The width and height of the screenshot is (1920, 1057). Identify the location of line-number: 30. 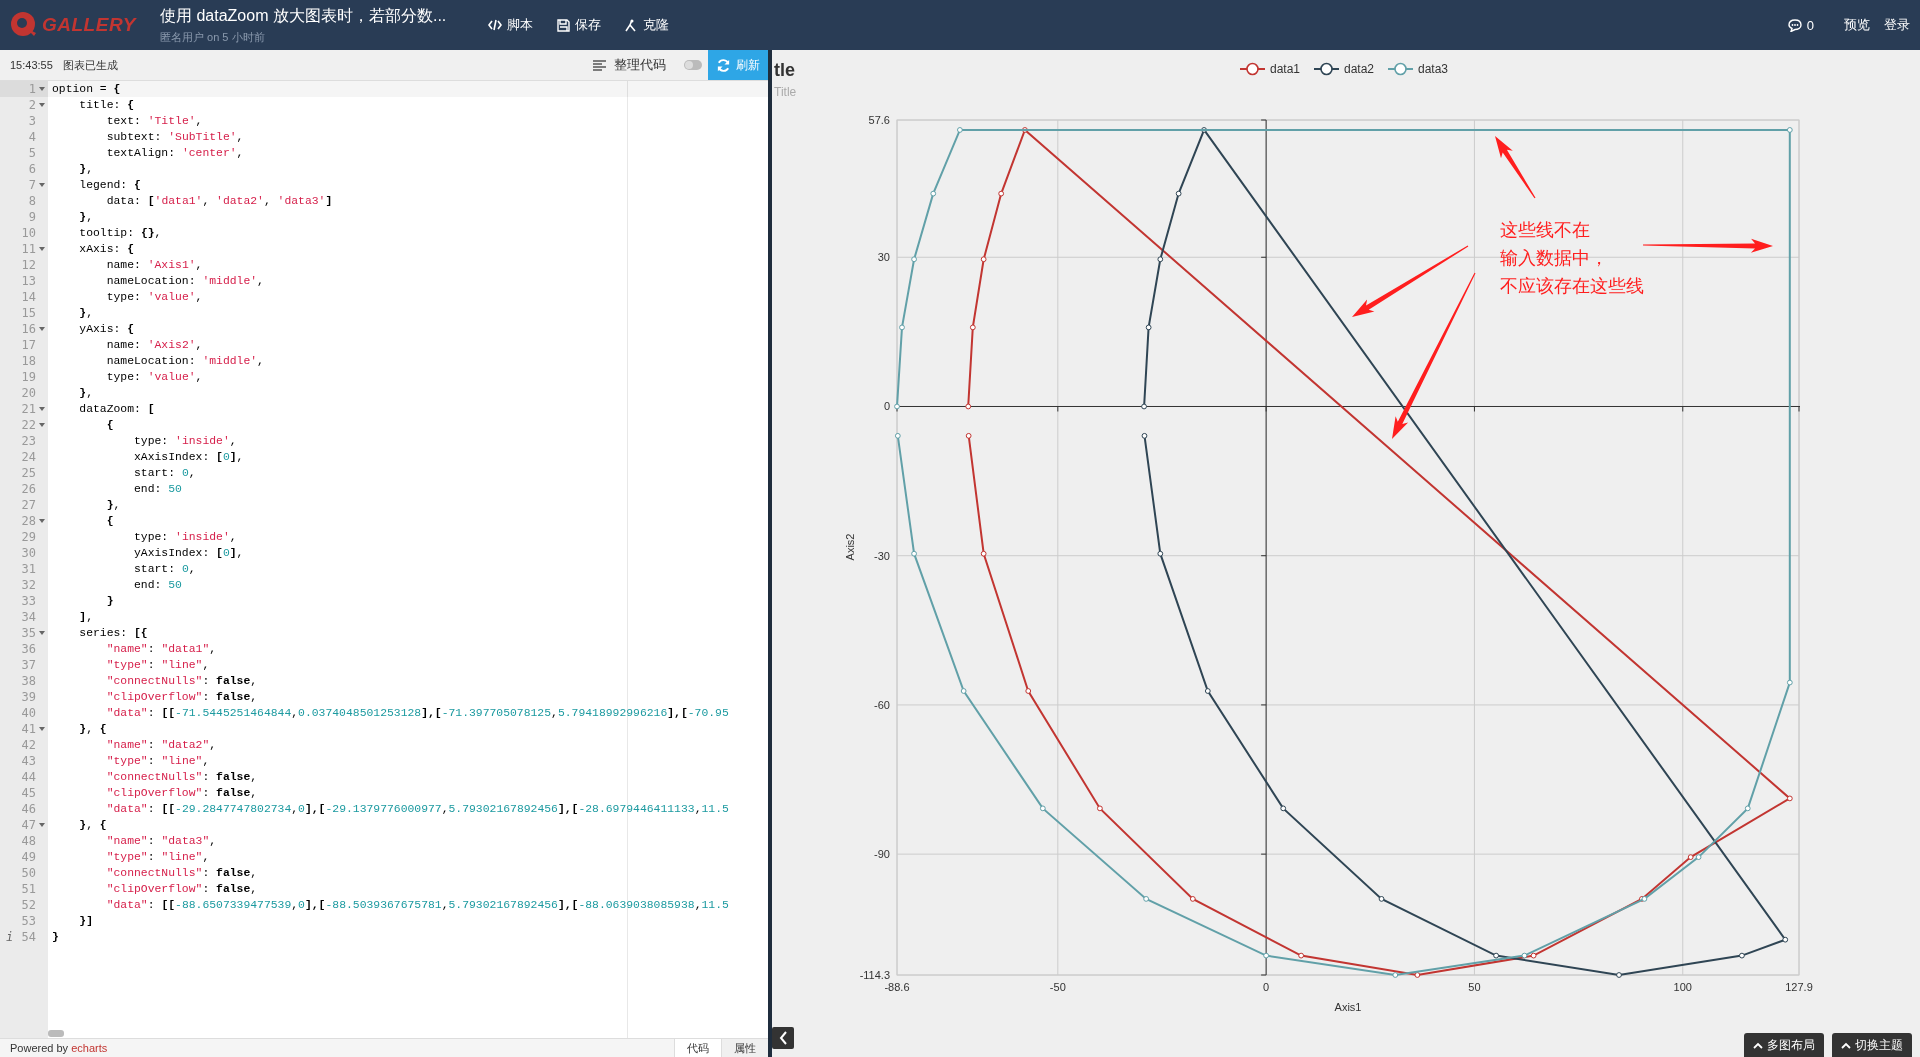
(28, 553).